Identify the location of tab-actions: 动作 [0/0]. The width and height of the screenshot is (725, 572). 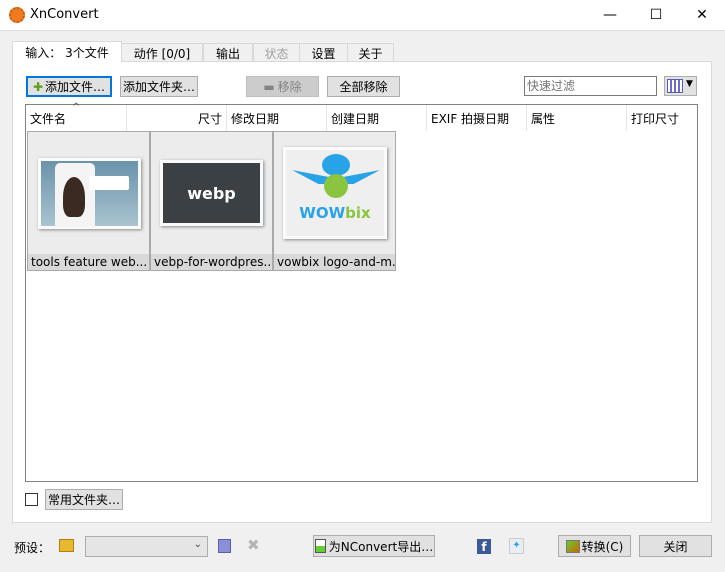
(162, 52).